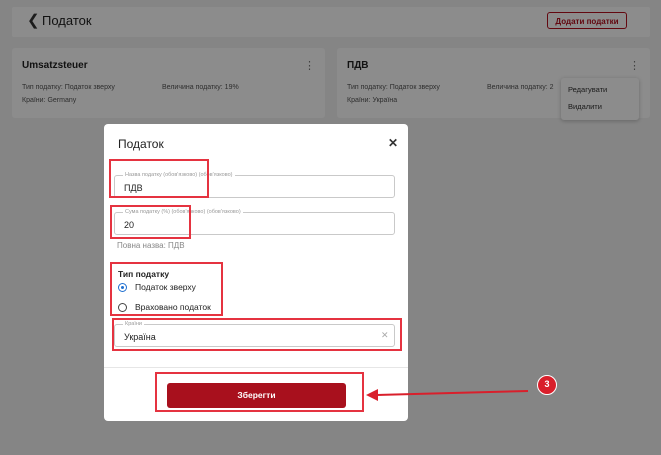 The width and height of the screenshot is (661, 455). What do you see at coordinates (141, 144) in the screenshot?
I see `dialog-title: Податок` at bounding box center [141, 144].